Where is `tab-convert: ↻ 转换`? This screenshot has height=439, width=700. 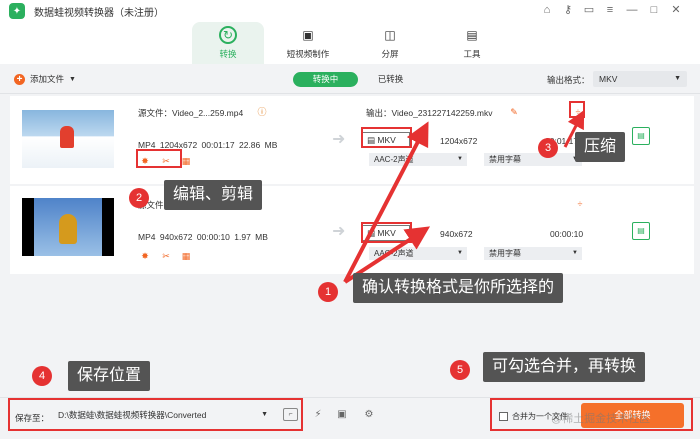 tab-convert: ↻ 转换 is located at coordinates (228, 43).